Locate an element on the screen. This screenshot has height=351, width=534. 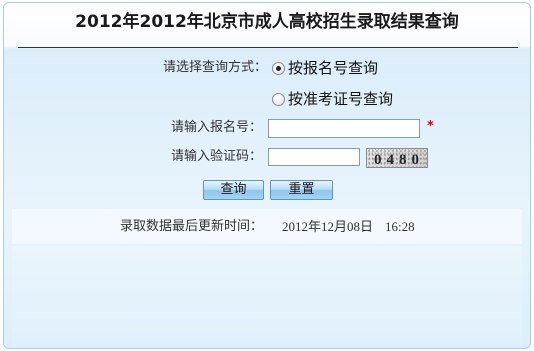
captcha-image: 0480 is located at coordinates (397, 158).